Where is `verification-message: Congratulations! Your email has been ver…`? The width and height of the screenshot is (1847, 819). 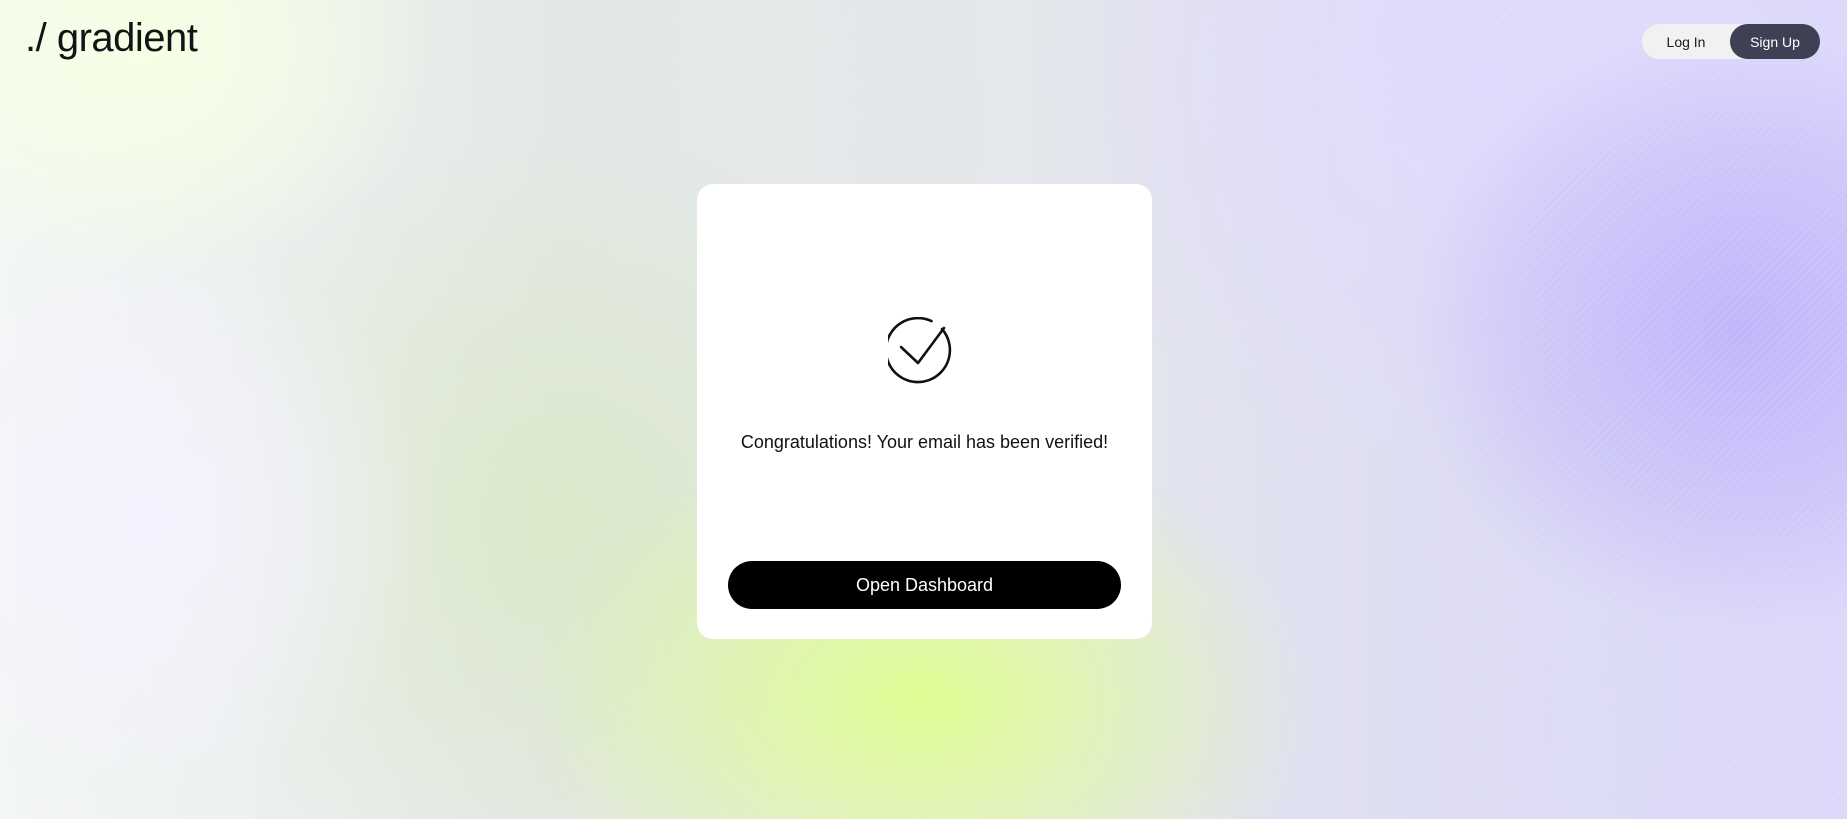 verification-message: Congratulations! Your email has been ver… is located at coordinates (924, 442).